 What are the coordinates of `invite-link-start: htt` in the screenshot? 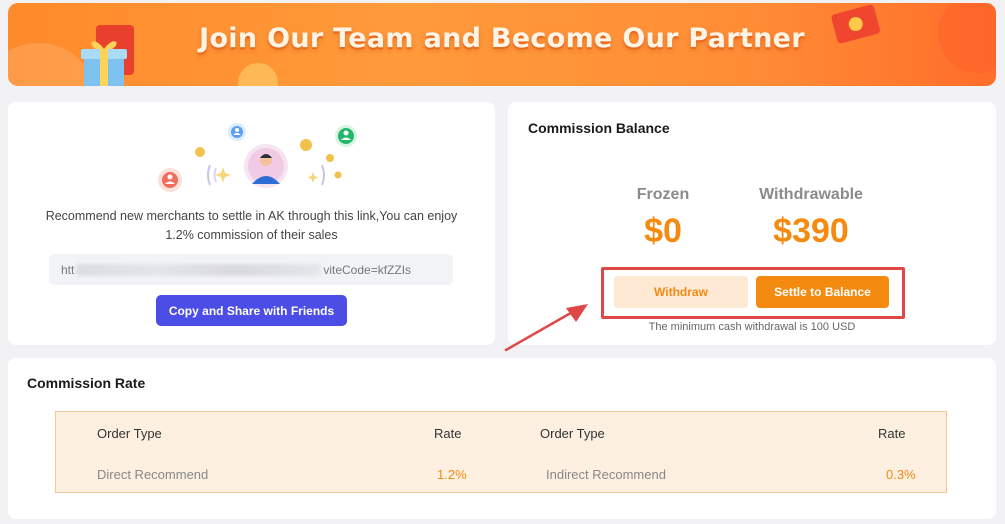 It's located at (68, 269).